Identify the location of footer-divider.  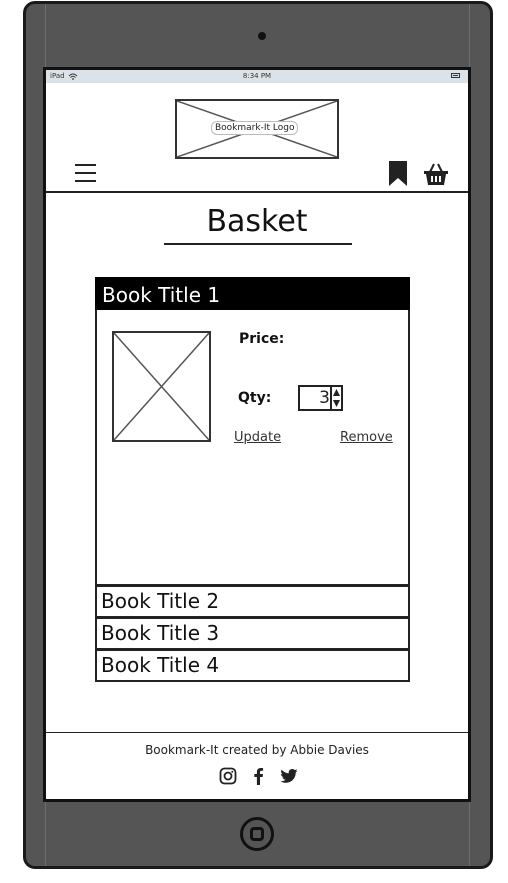
(257, 732).